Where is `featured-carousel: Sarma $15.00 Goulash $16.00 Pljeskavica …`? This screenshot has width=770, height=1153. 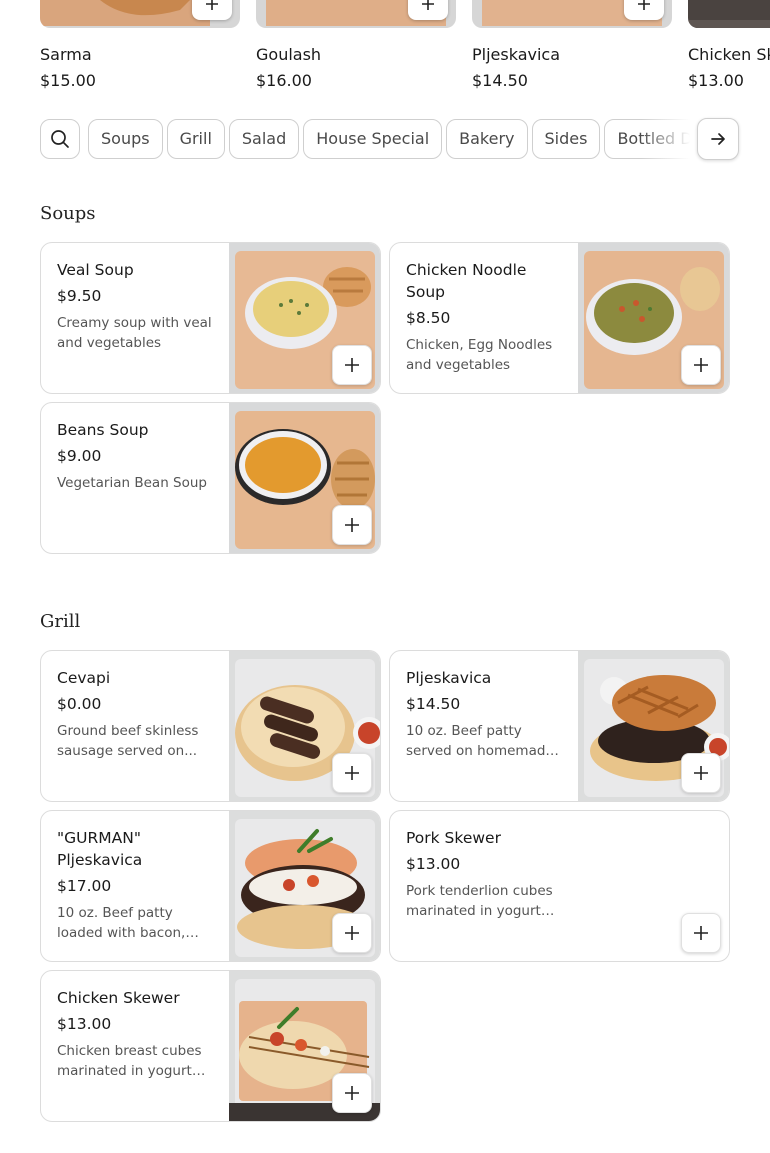 featured-carousel: Sarma $15.00 Goulash $16.00 Pljeskavica … is located at coordinates (405, 50).